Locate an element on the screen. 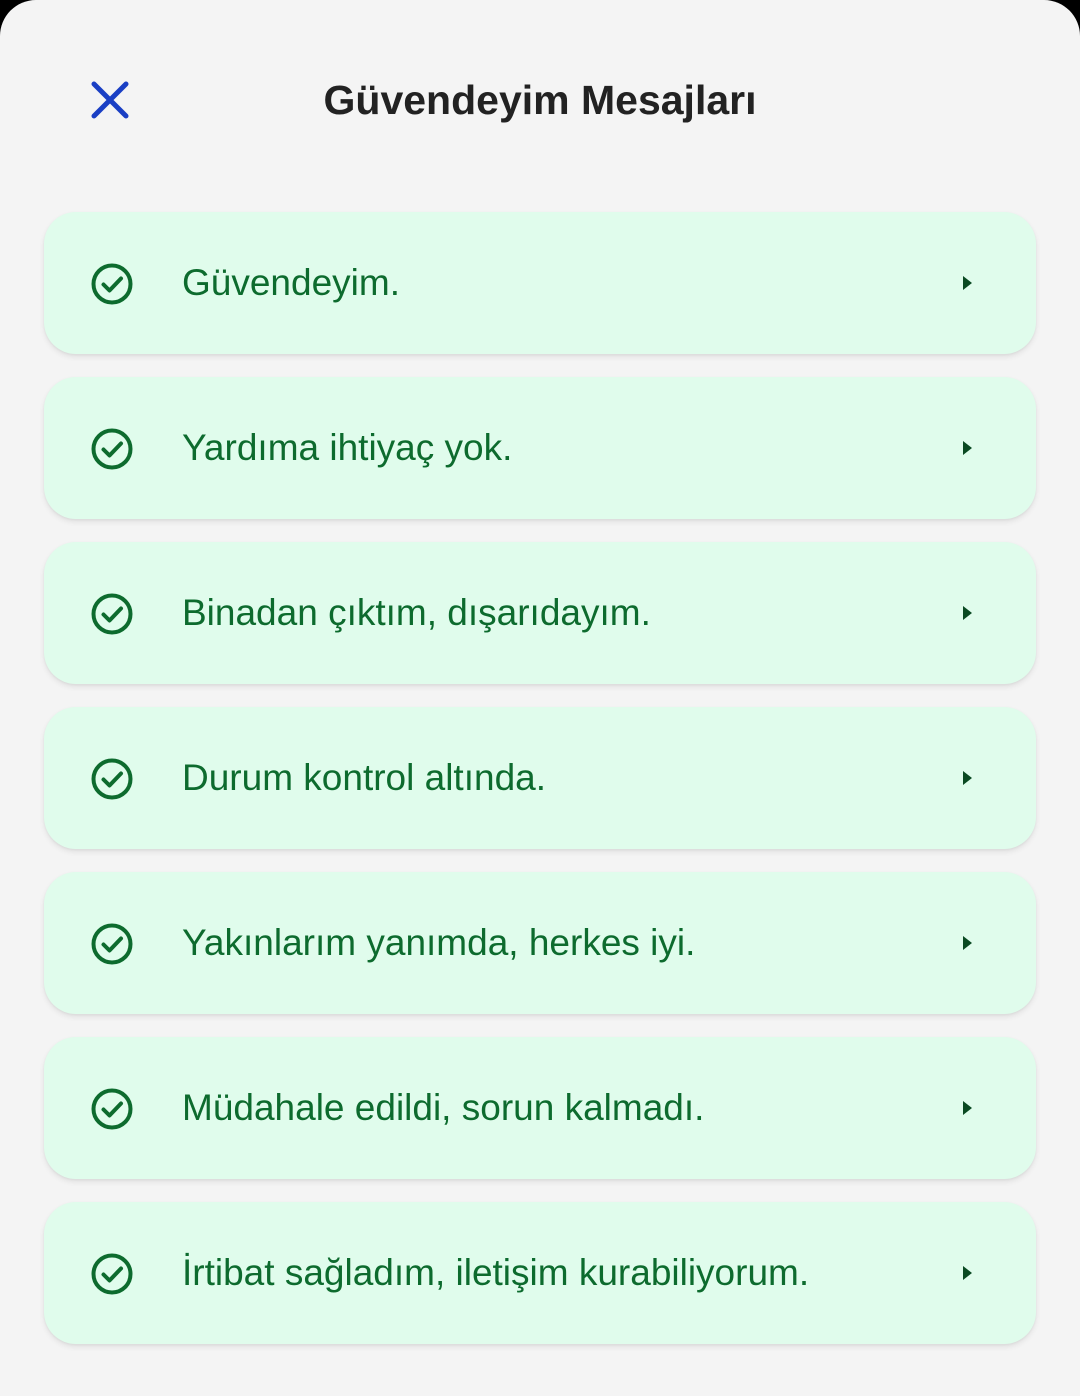  message-item-4: Yakınlarım yanımda, herkes iyi. is located at coordinates (540, 943).